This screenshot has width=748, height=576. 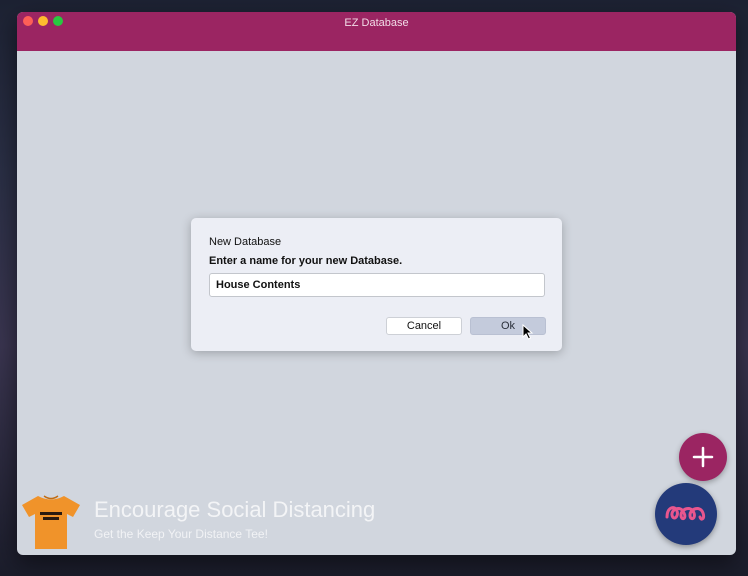 I want to click on tshirt-image, so click(x=51, y=522).